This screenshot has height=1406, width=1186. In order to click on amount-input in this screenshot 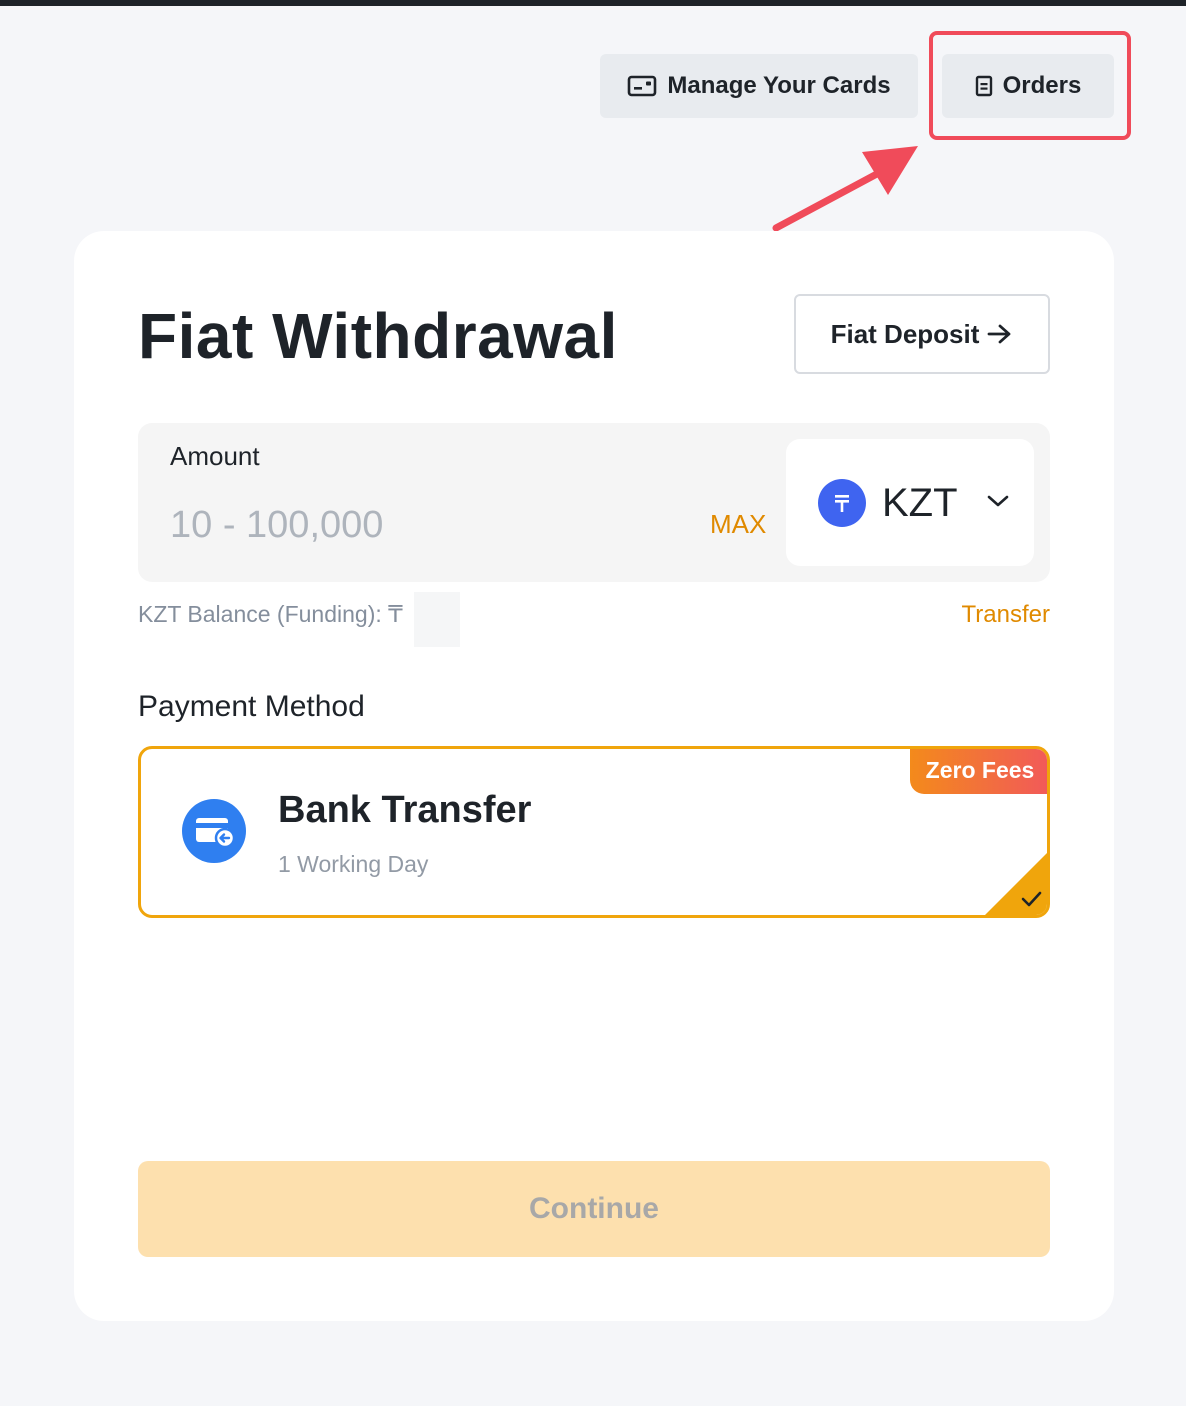, I will do `click(430, 525)`.